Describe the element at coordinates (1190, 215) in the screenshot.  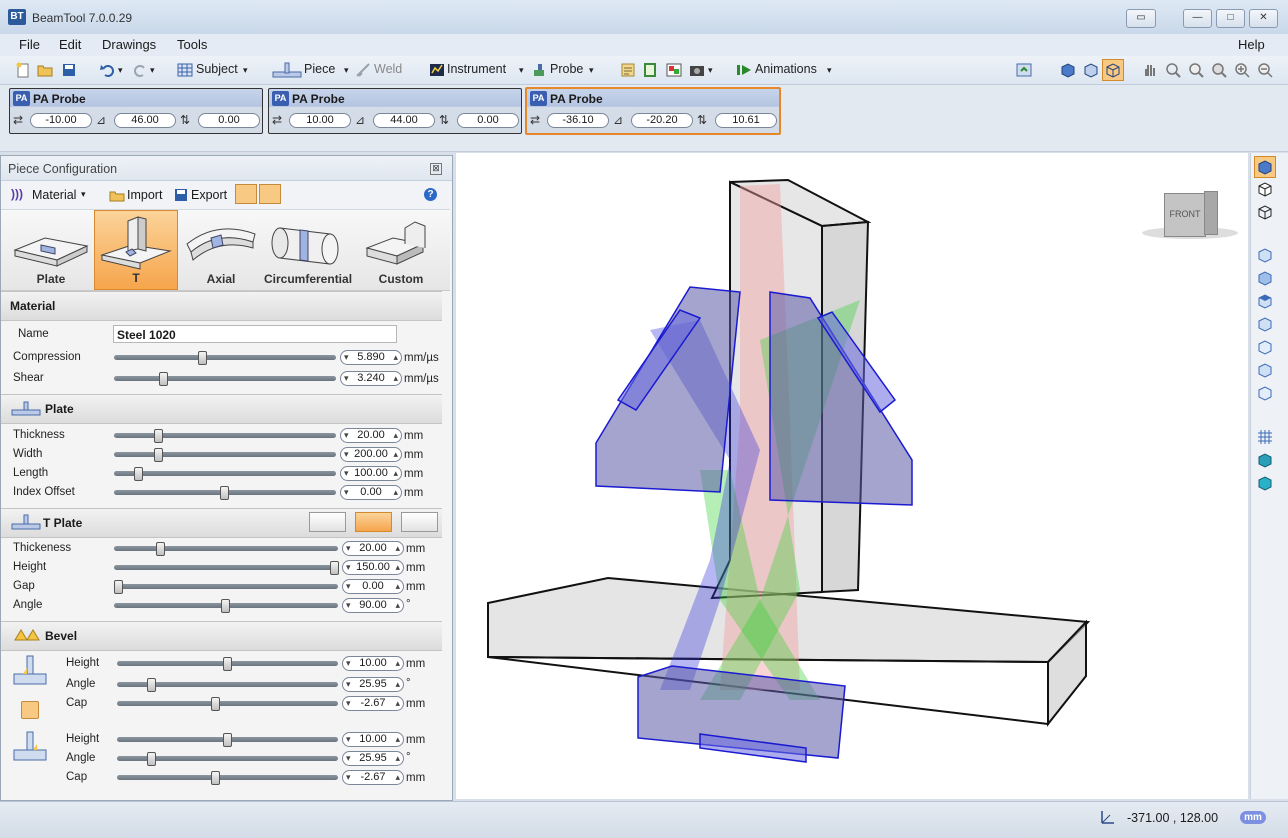
I see `view-cube: FRONT` at that location.